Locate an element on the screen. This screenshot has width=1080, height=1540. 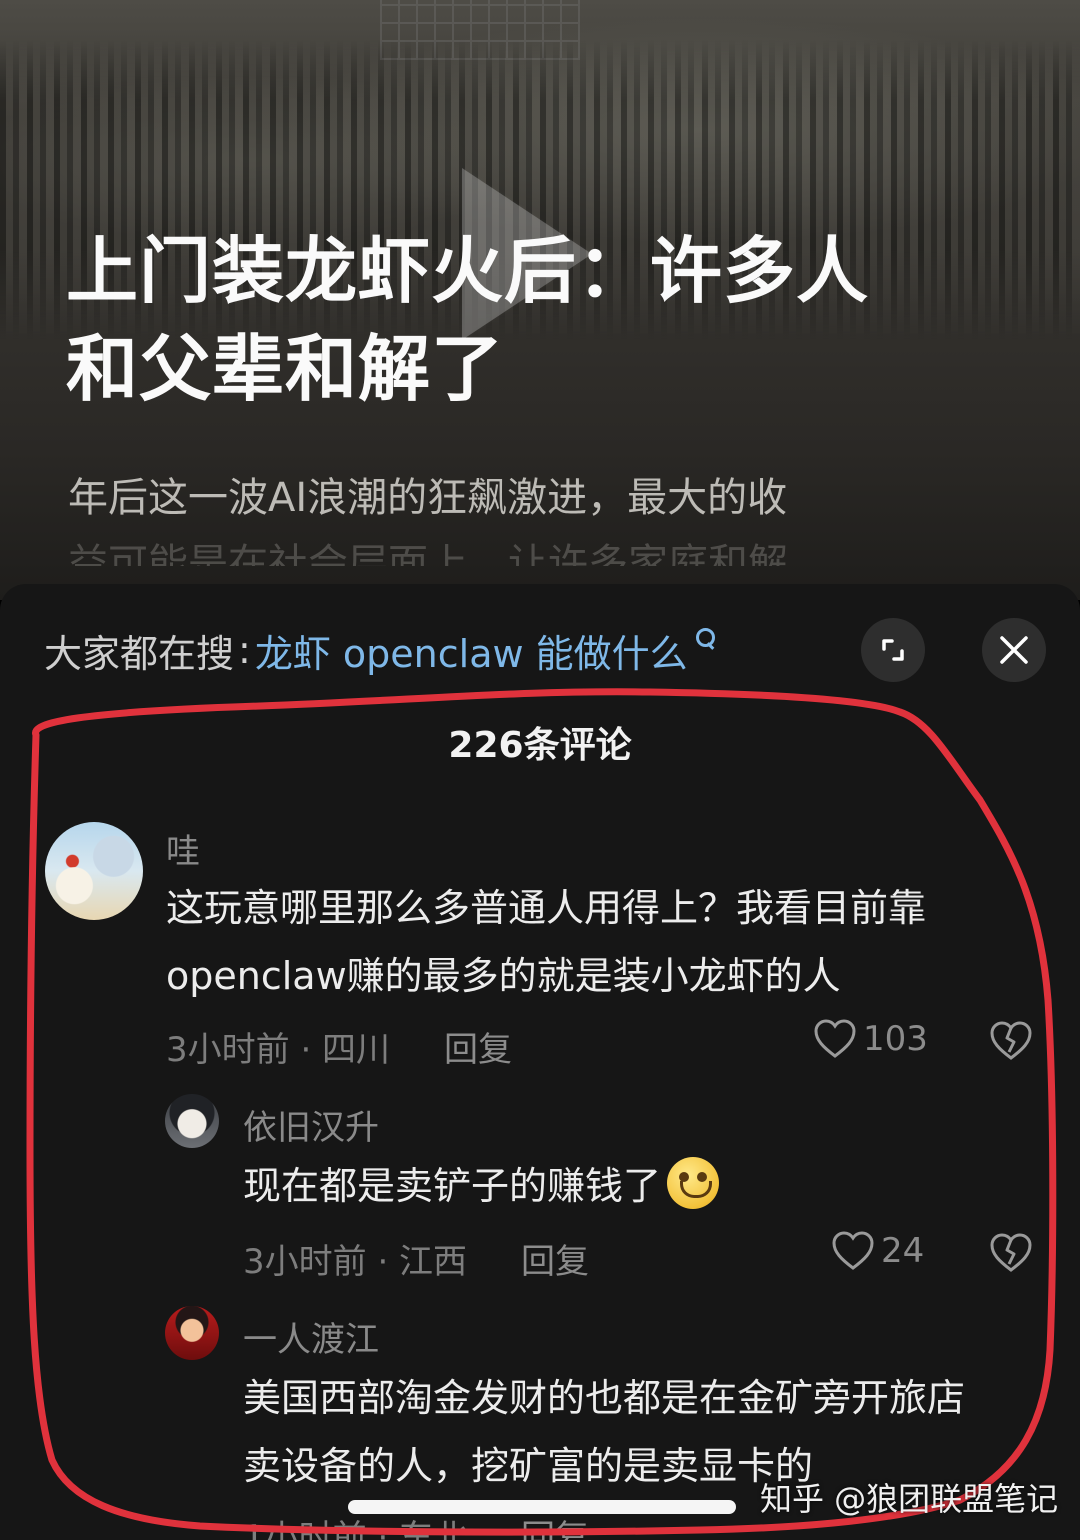
comment-text: 现在都是卖铲子的赚钱了 is located at coordinates (643, 1186).